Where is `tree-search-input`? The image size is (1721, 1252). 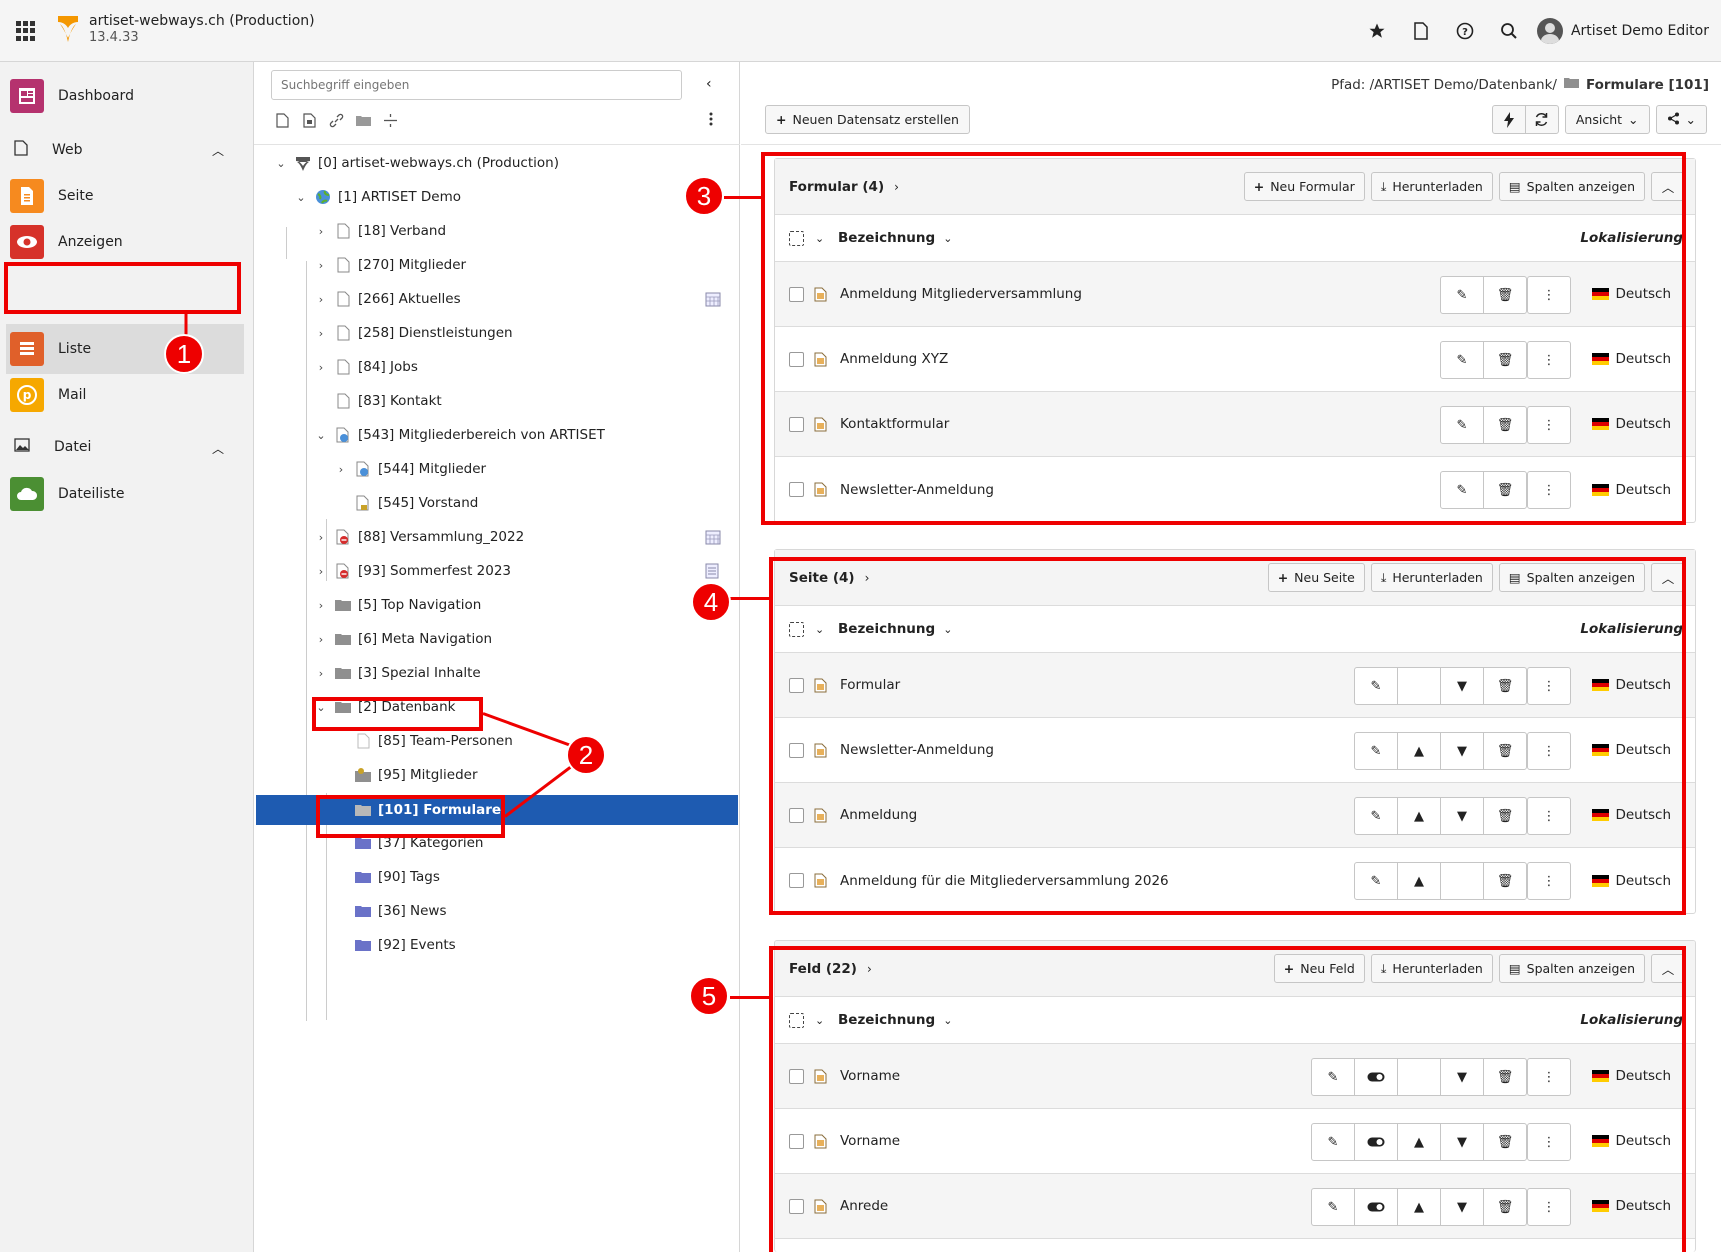
tree-search-input is located at coordinates (476, 85).